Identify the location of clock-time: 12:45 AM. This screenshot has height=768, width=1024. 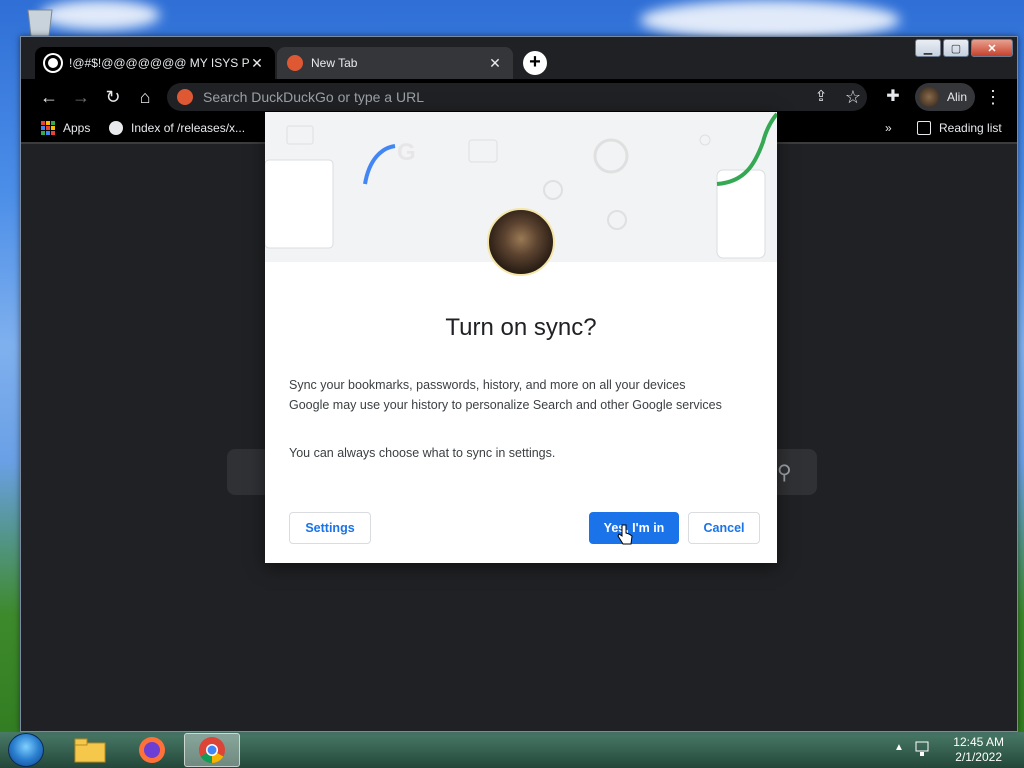
(978, 742).